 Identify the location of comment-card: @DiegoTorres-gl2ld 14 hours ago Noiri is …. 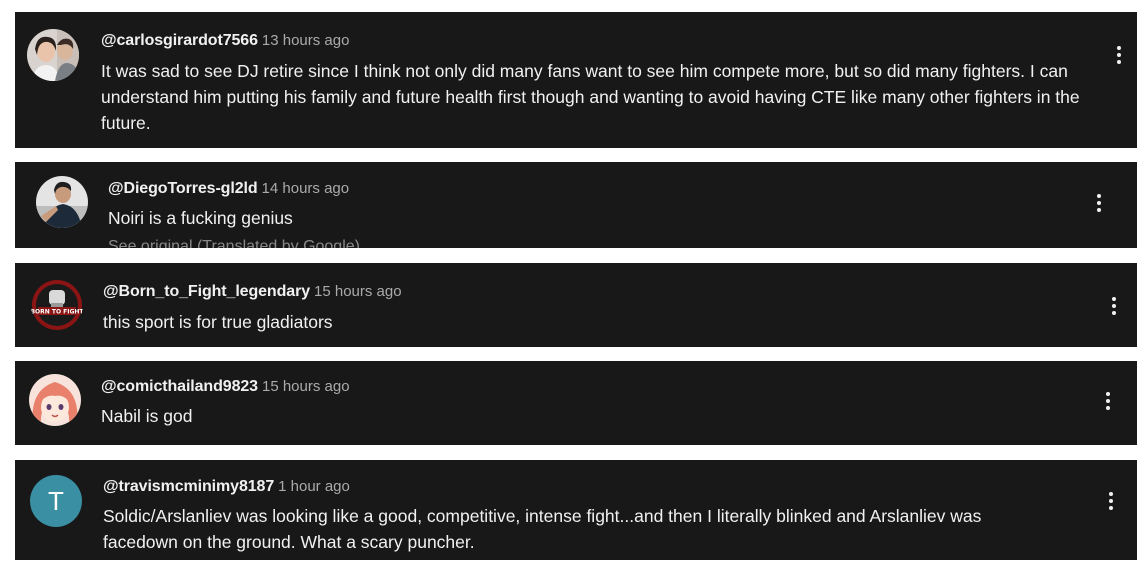
(576, 205).